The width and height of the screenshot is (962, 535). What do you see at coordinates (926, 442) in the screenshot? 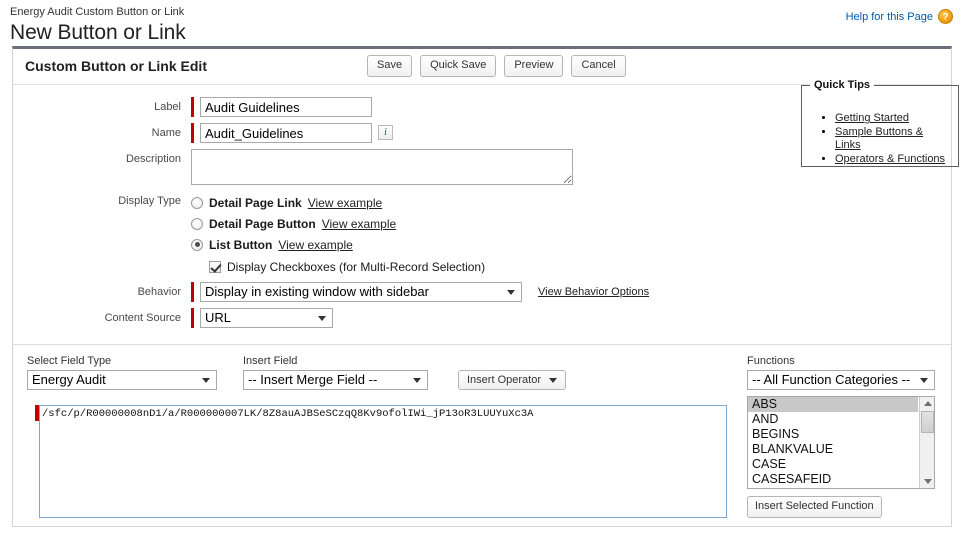
I see `functions-scrollbar` at bounding box center [926, 442].